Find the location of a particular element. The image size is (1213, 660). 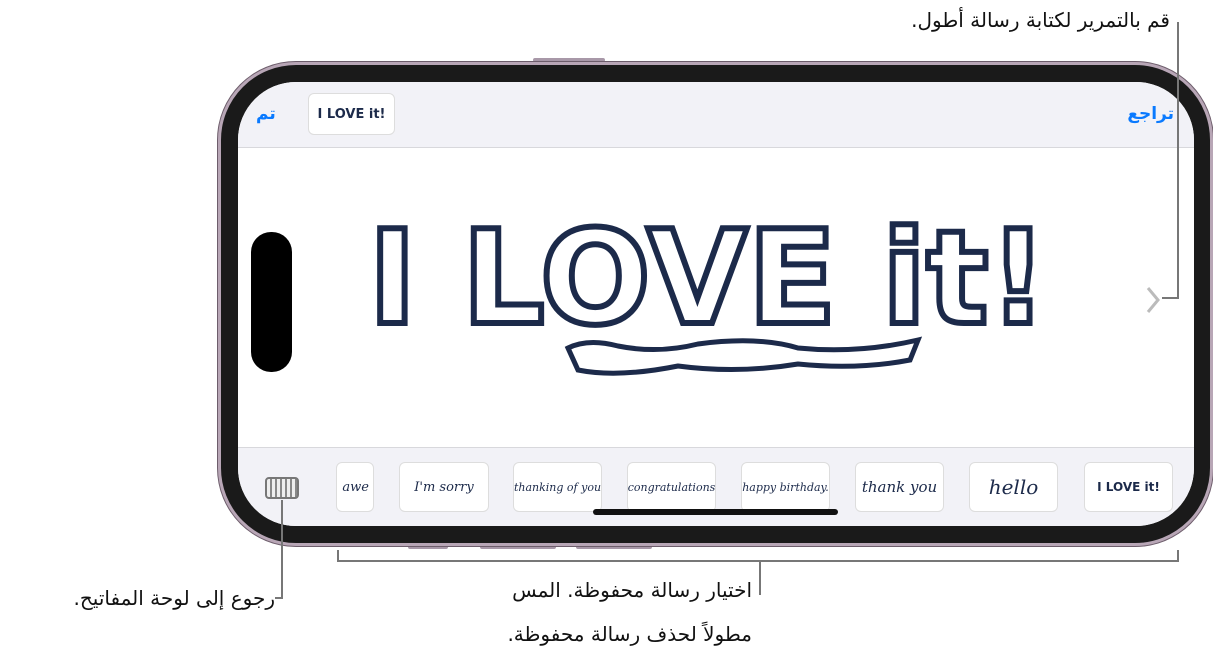

callout-saved-1: اختيار رسالة محفوظة. المس is located at coordinates (632, 590).